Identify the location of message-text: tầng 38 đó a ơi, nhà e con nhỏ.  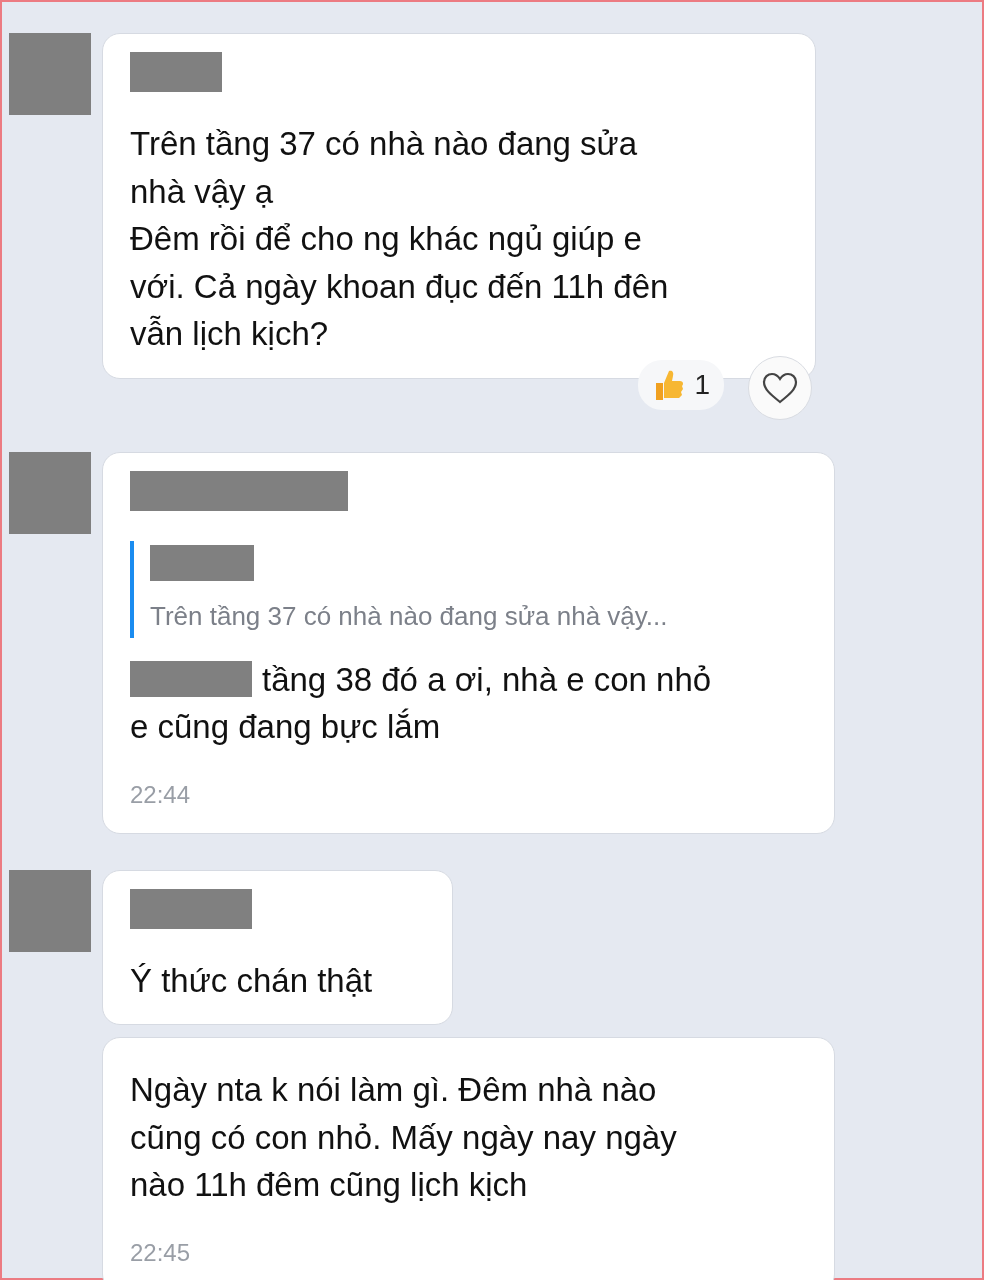
(487, 679).